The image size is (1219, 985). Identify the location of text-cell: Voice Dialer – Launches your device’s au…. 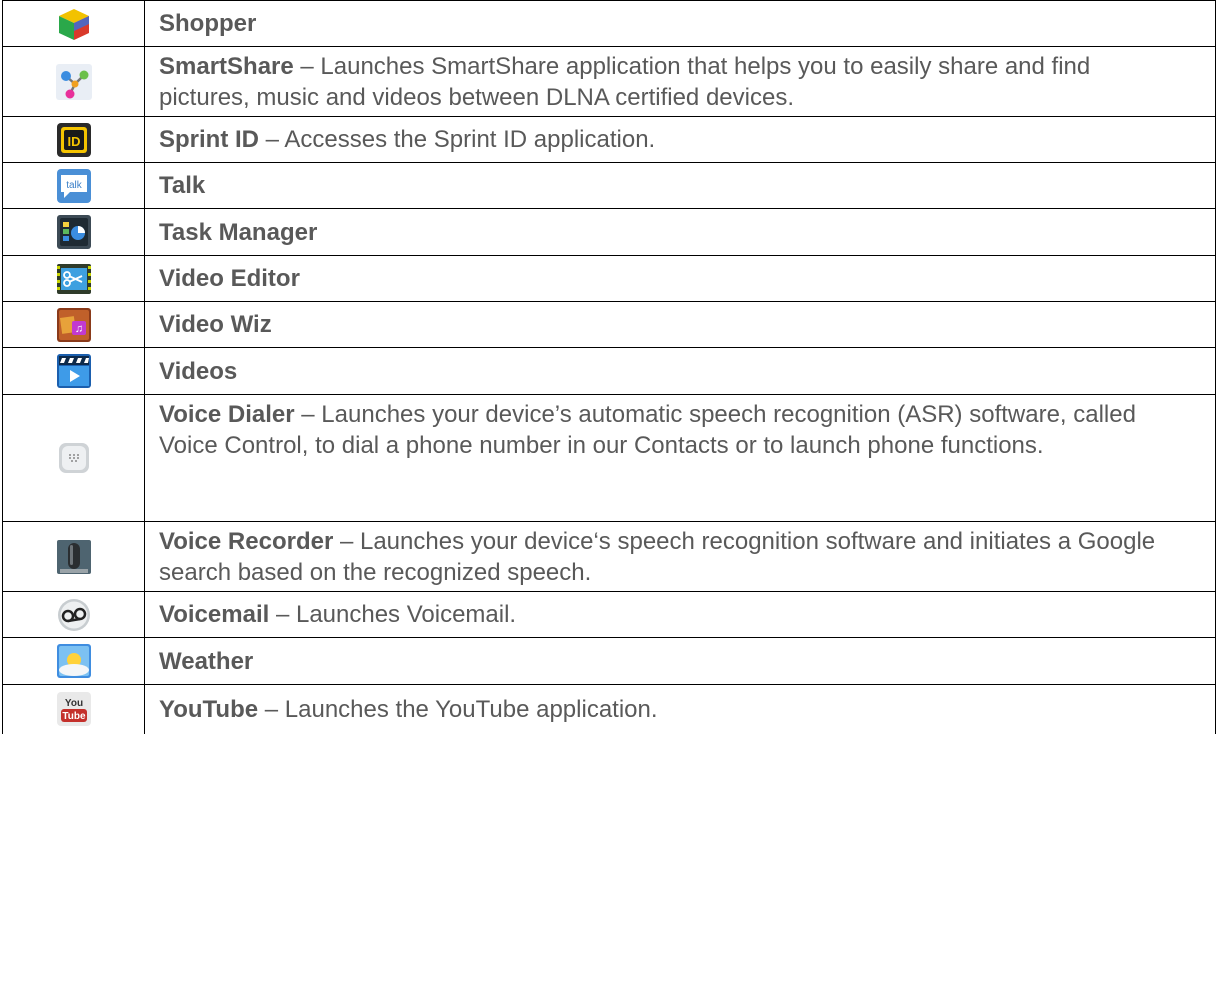
(680, 458).